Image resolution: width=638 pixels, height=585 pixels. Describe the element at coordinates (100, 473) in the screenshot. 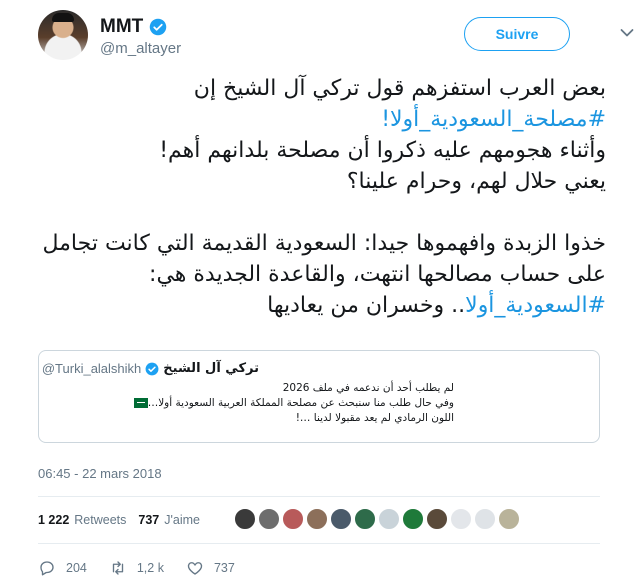

I see `tweet-timestamp: 06:45 - 22 mars 2018` at that location.